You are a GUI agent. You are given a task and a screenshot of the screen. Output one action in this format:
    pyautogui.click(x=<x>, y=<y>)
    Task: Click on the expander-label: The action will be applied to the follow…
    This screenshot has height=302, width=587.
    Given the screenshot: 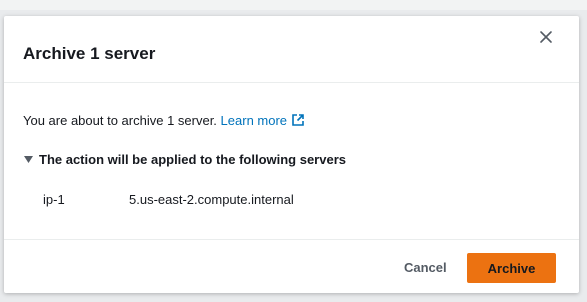 What is the action you would take?
    pyautogui.click(x=192, y=159)
    